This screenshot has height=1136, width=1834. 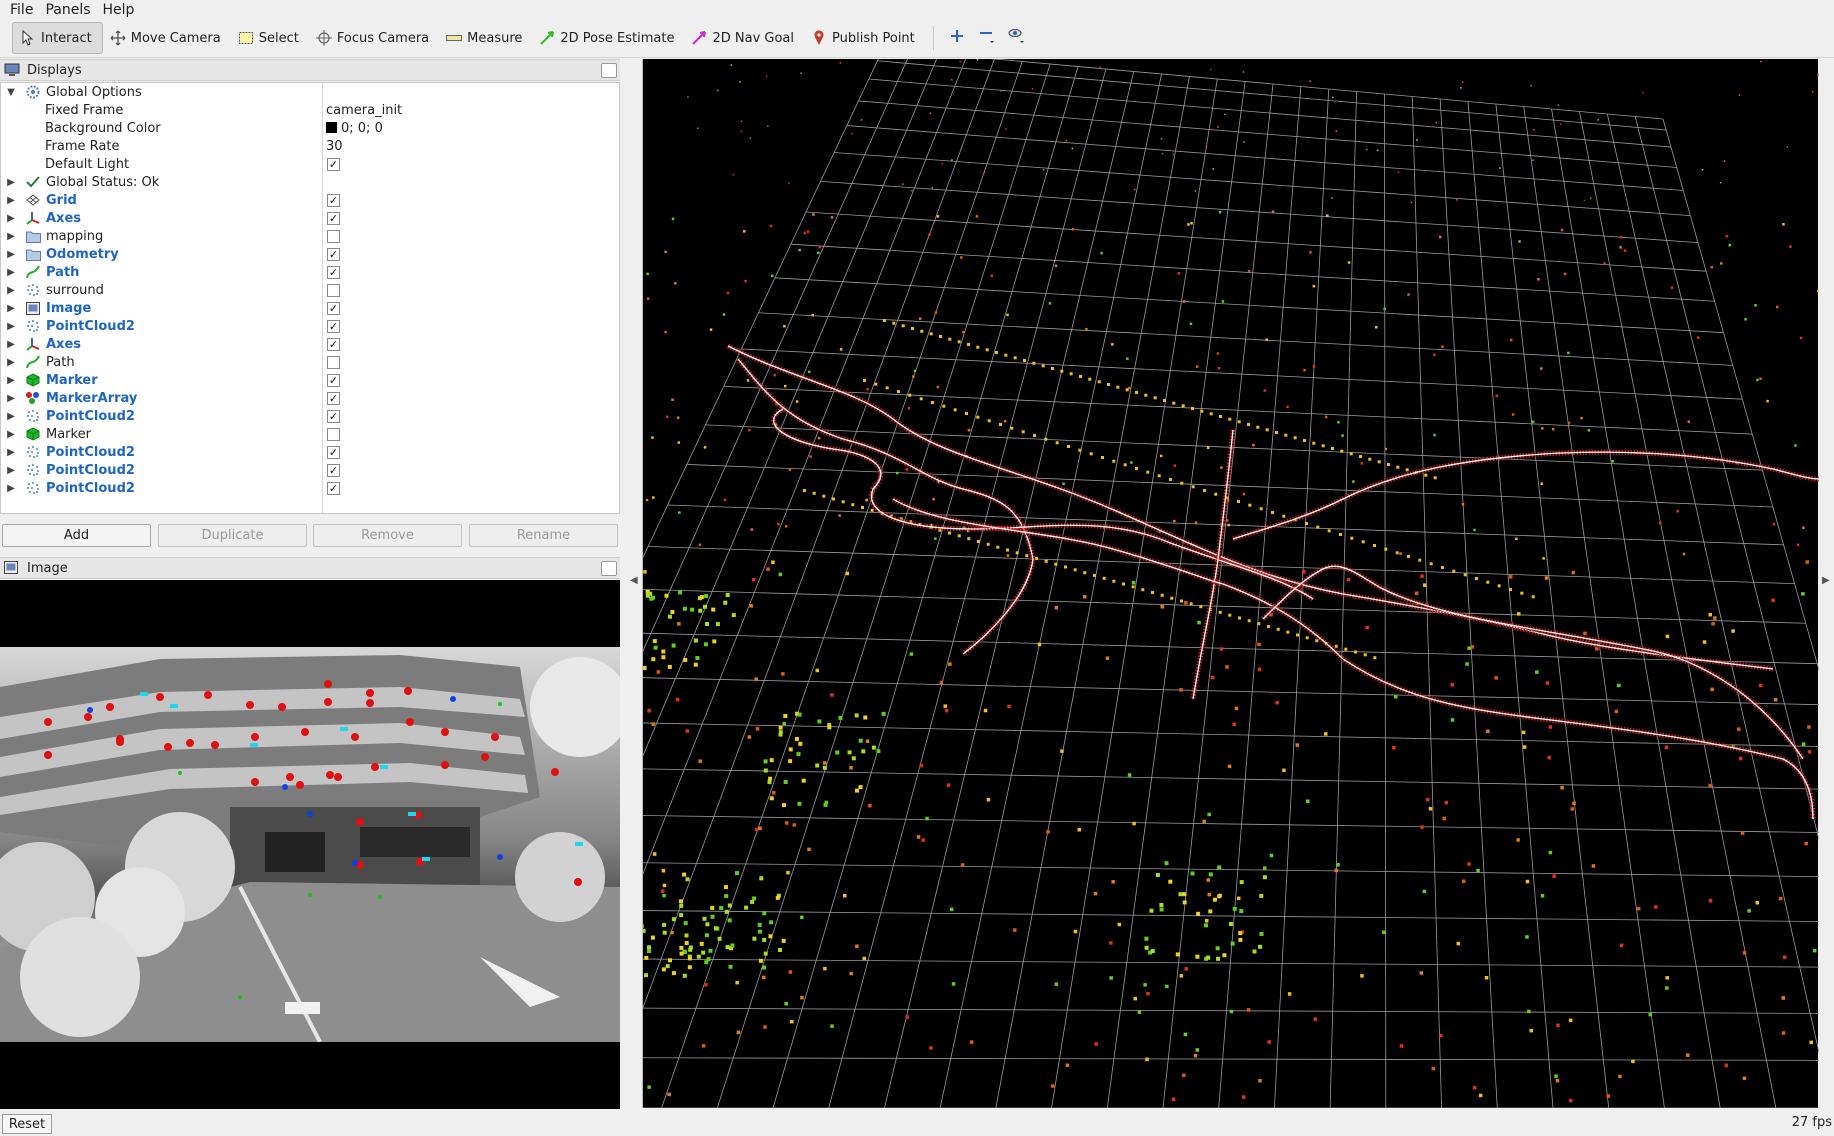 What do you see at coordinates (864, 38) in the screenshot?
I see `tool-publish-point: Publish Point` at bounding box center [864, 38].